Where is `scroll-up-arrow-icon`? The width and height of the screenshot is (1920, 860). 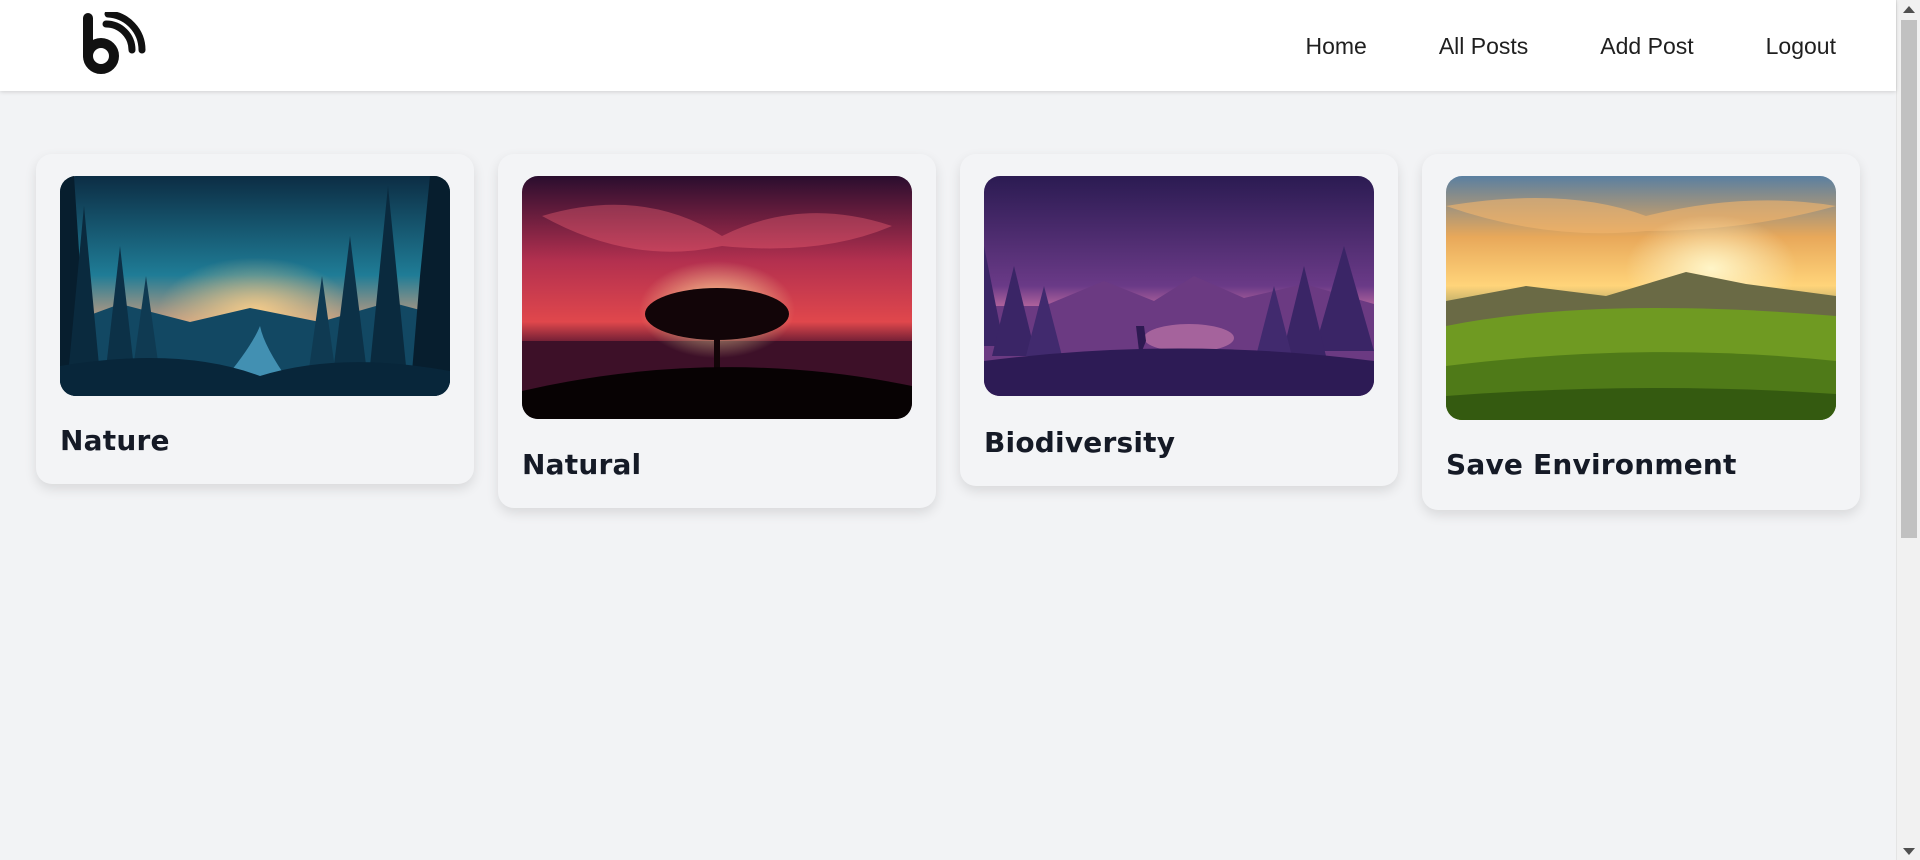
scroll-up-arrow-icon is located at coordinates (1908, 9).